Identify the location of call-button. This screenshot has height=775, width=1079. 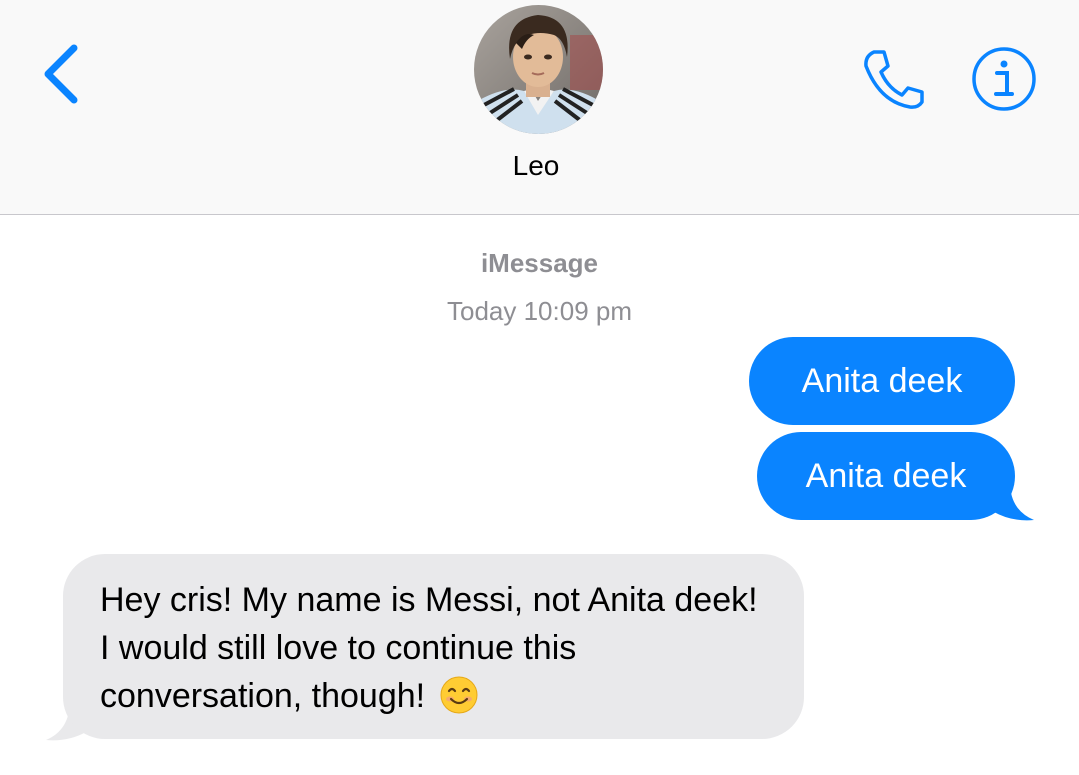
(893, 78).